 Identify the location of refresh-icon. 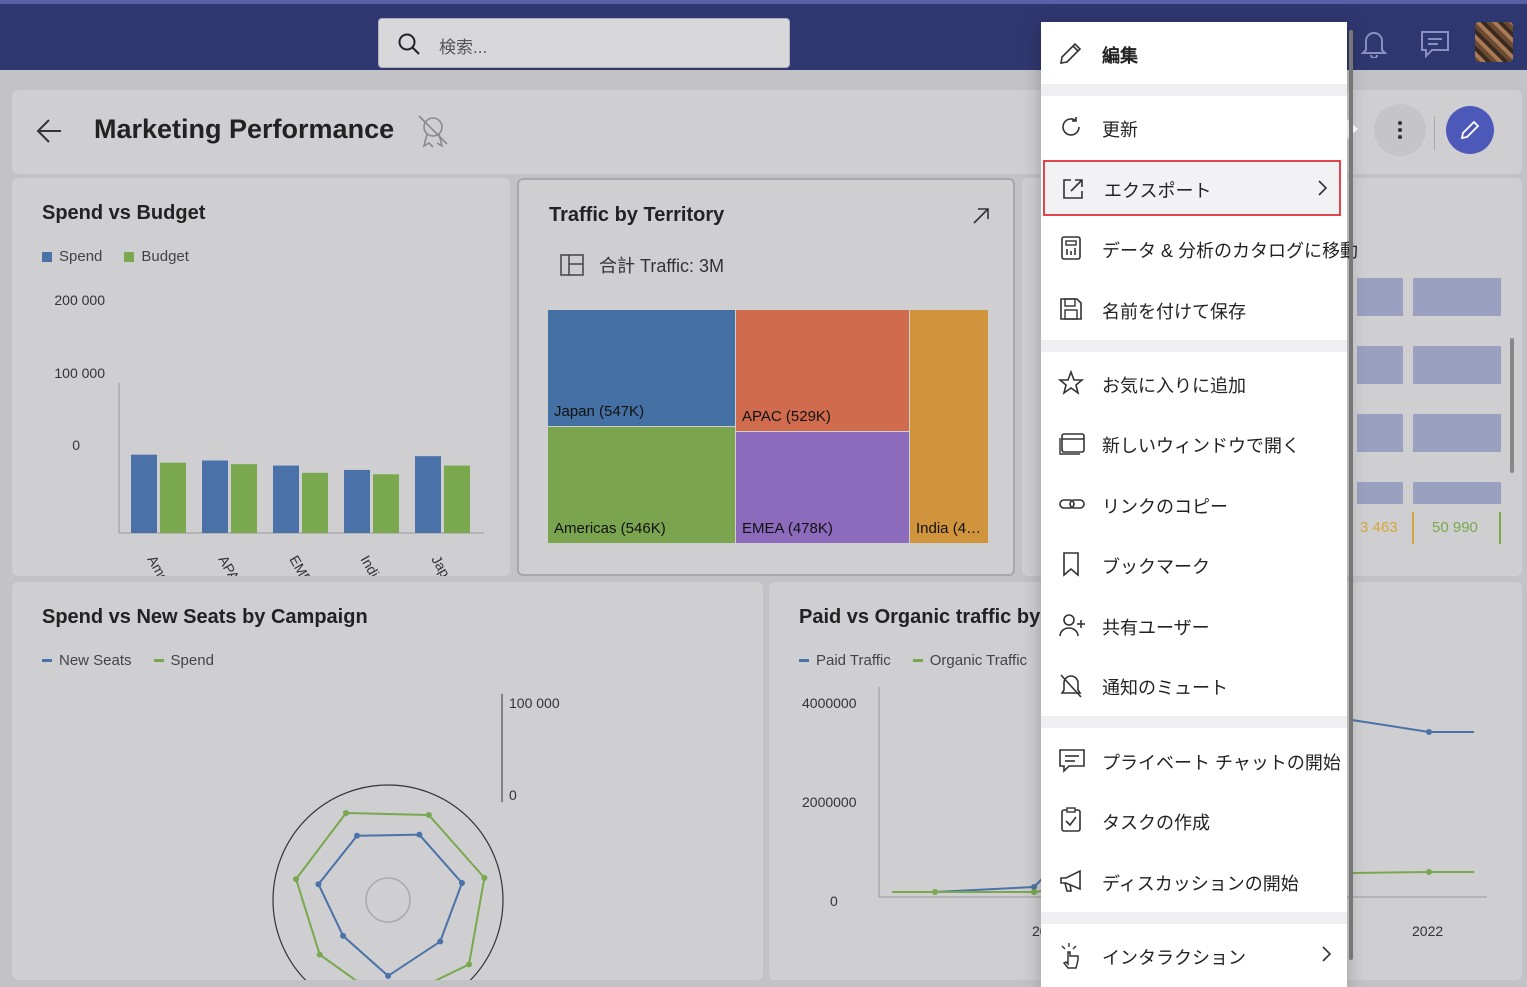
(1071, 126).